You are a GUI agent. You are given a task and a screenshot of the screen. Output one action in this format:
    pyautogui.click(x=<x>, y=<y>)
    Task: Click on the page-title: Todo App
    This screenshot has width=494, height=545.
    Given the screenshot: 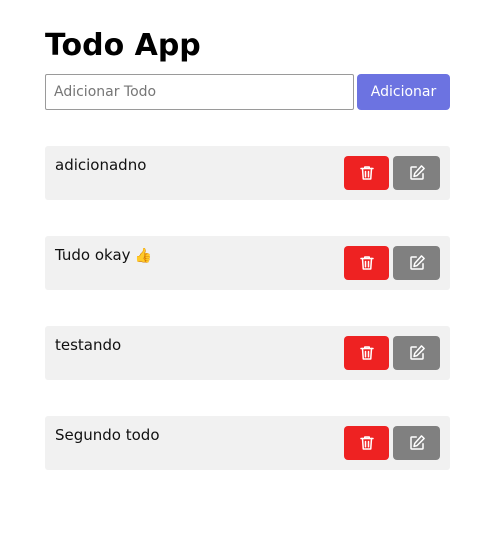 What is the action you would take?
    pyautogui.click(x=123, y=45)
    